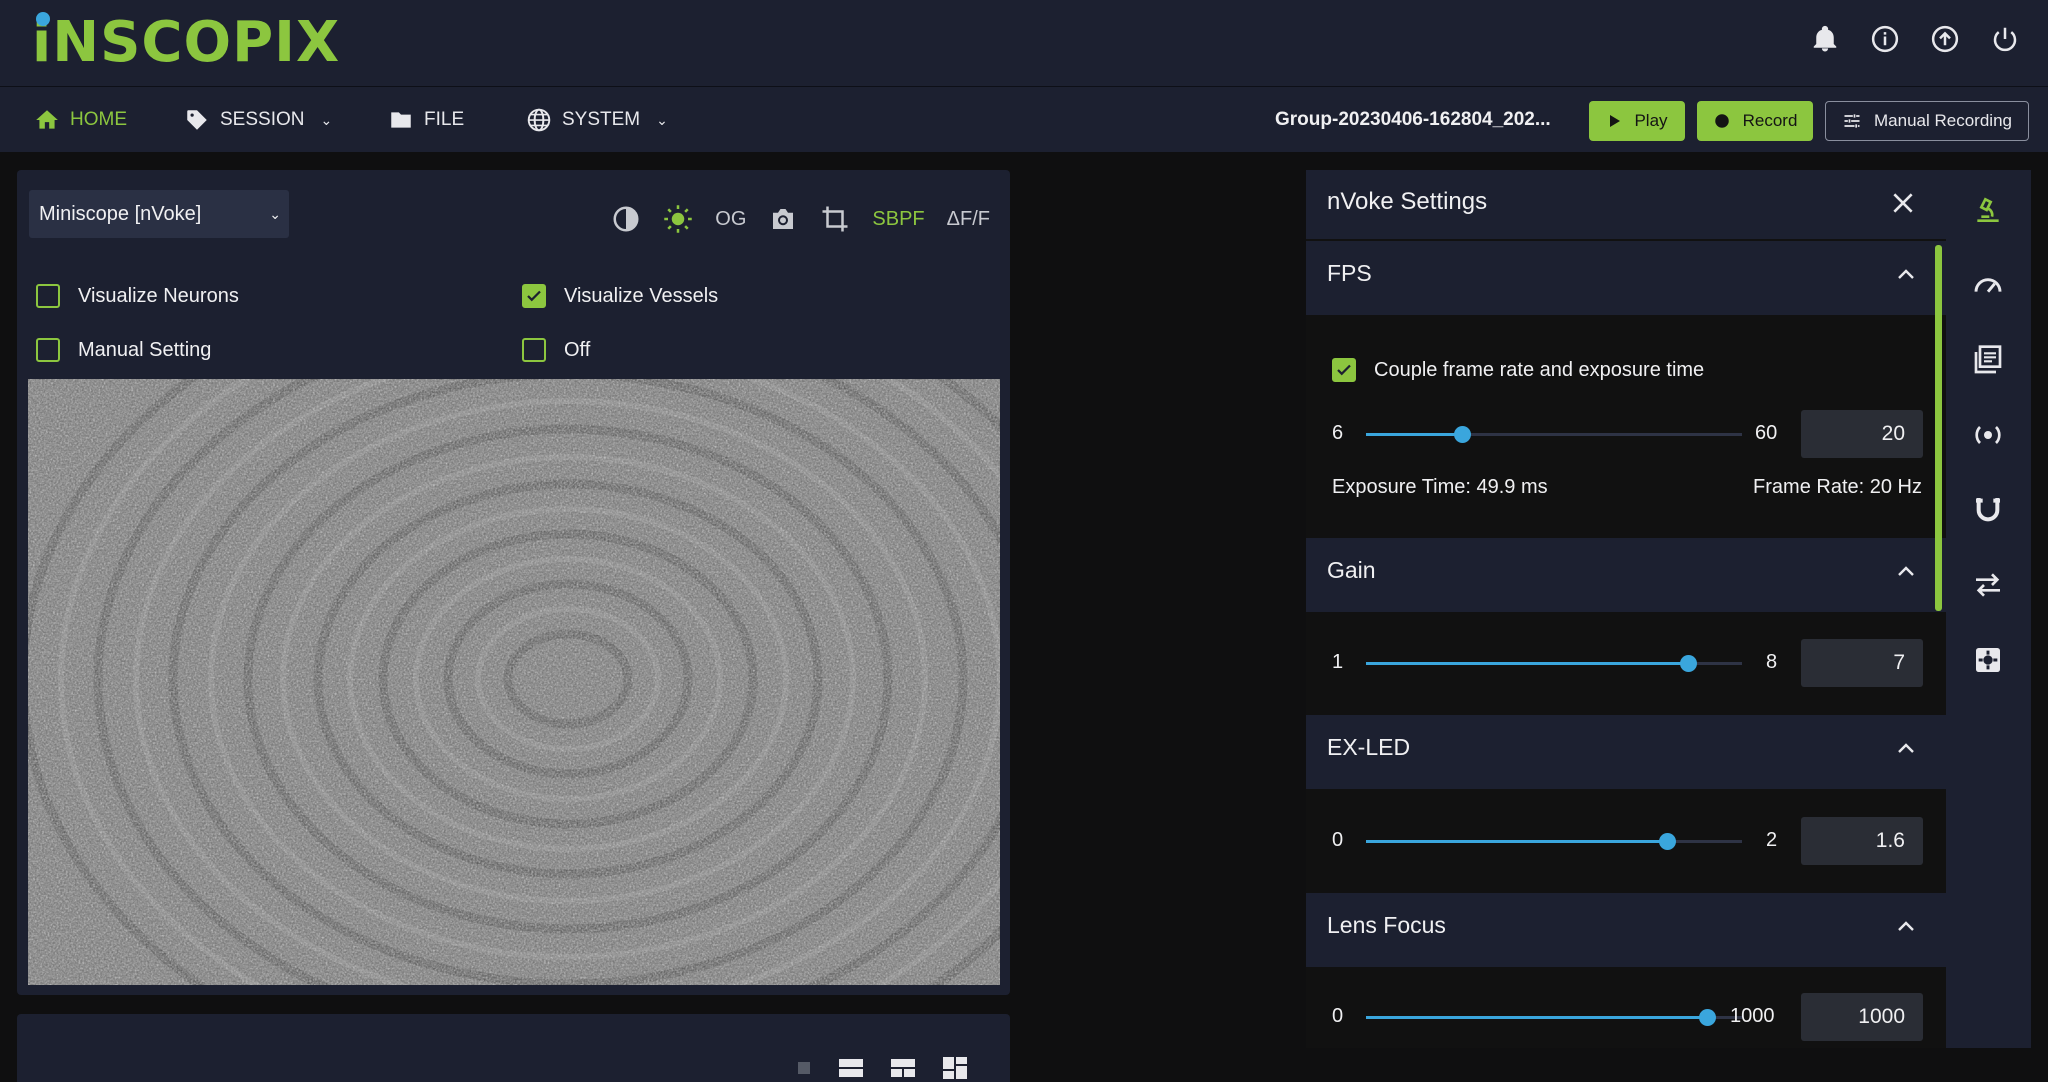  What do you see at coordinates (1518, 370) in the screenshot?
I see `couple-frame-rate-option: Couple frame rate and exposure time` at bounding box center [1518, 370].